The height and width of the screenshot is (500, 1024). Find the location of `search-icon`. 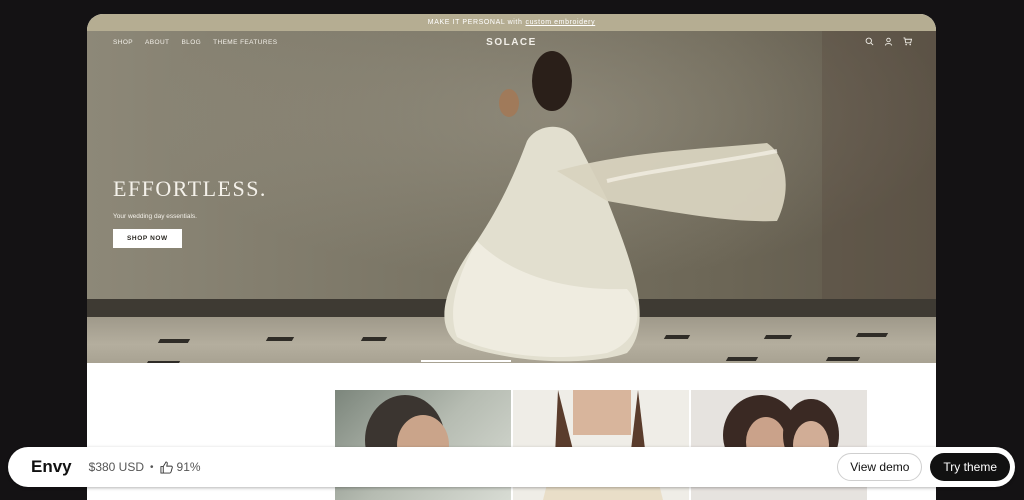

search-icon is located at coordinates (869, 41).